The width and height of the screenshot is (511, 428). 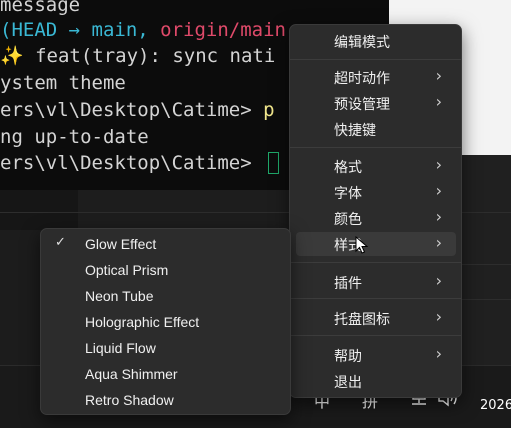 I want to click on menu-item-exit: 退出, so click(x=376, y=381).